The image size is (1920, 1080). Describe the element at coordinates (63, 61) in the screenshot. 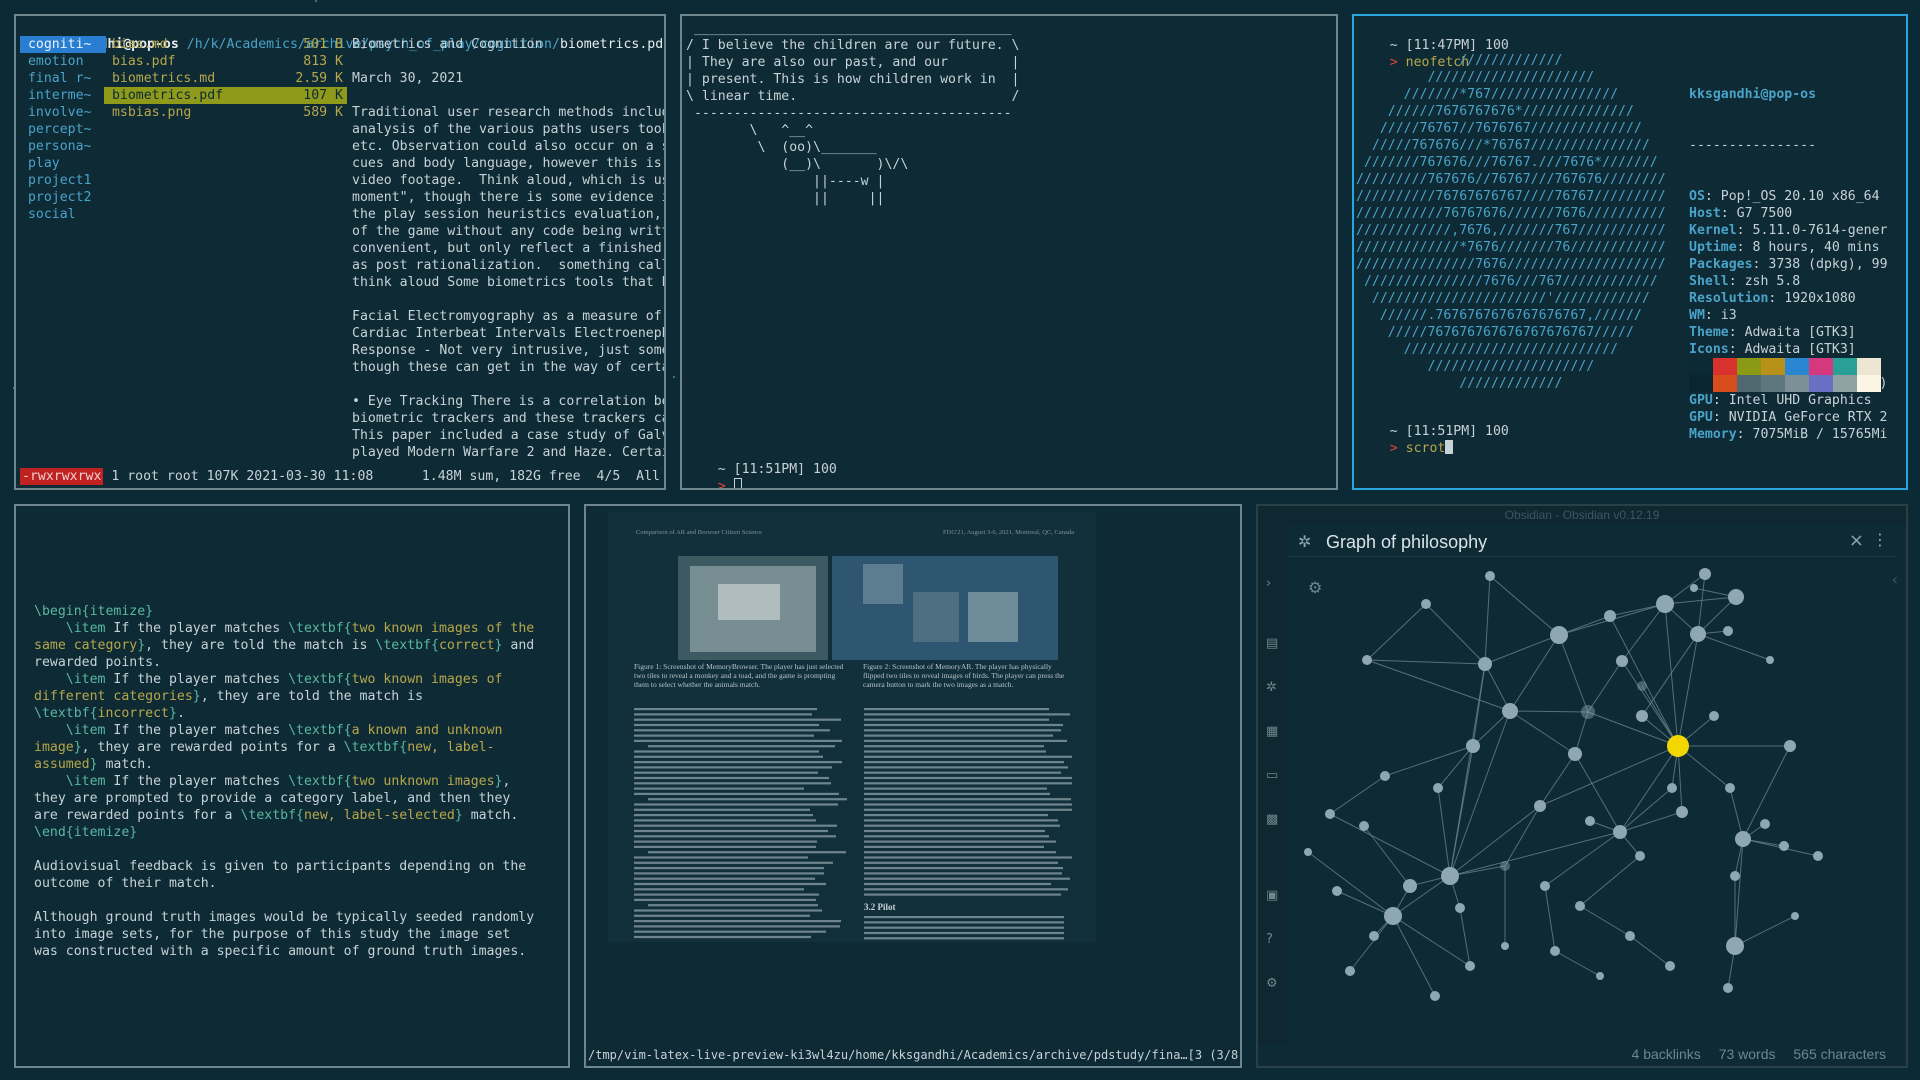

I see `ranger-dir-item: emotion` at that location.